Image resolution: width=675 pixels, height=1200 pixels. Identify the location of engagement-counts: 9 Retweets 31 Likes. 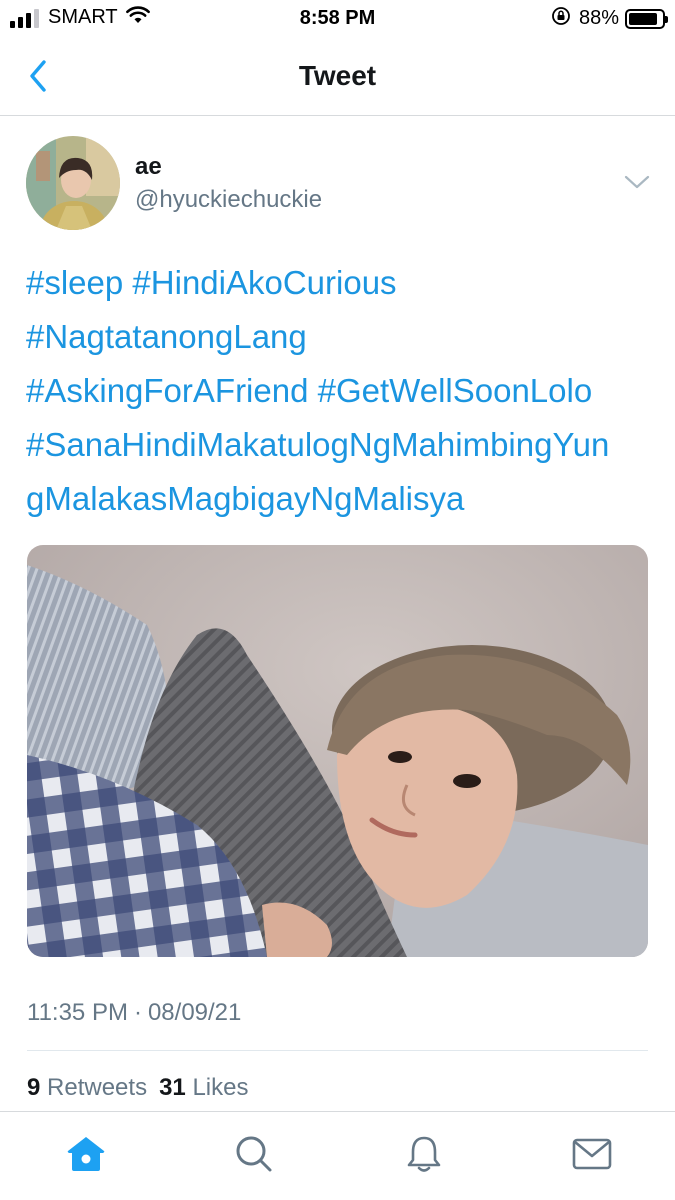
(137, 1088).